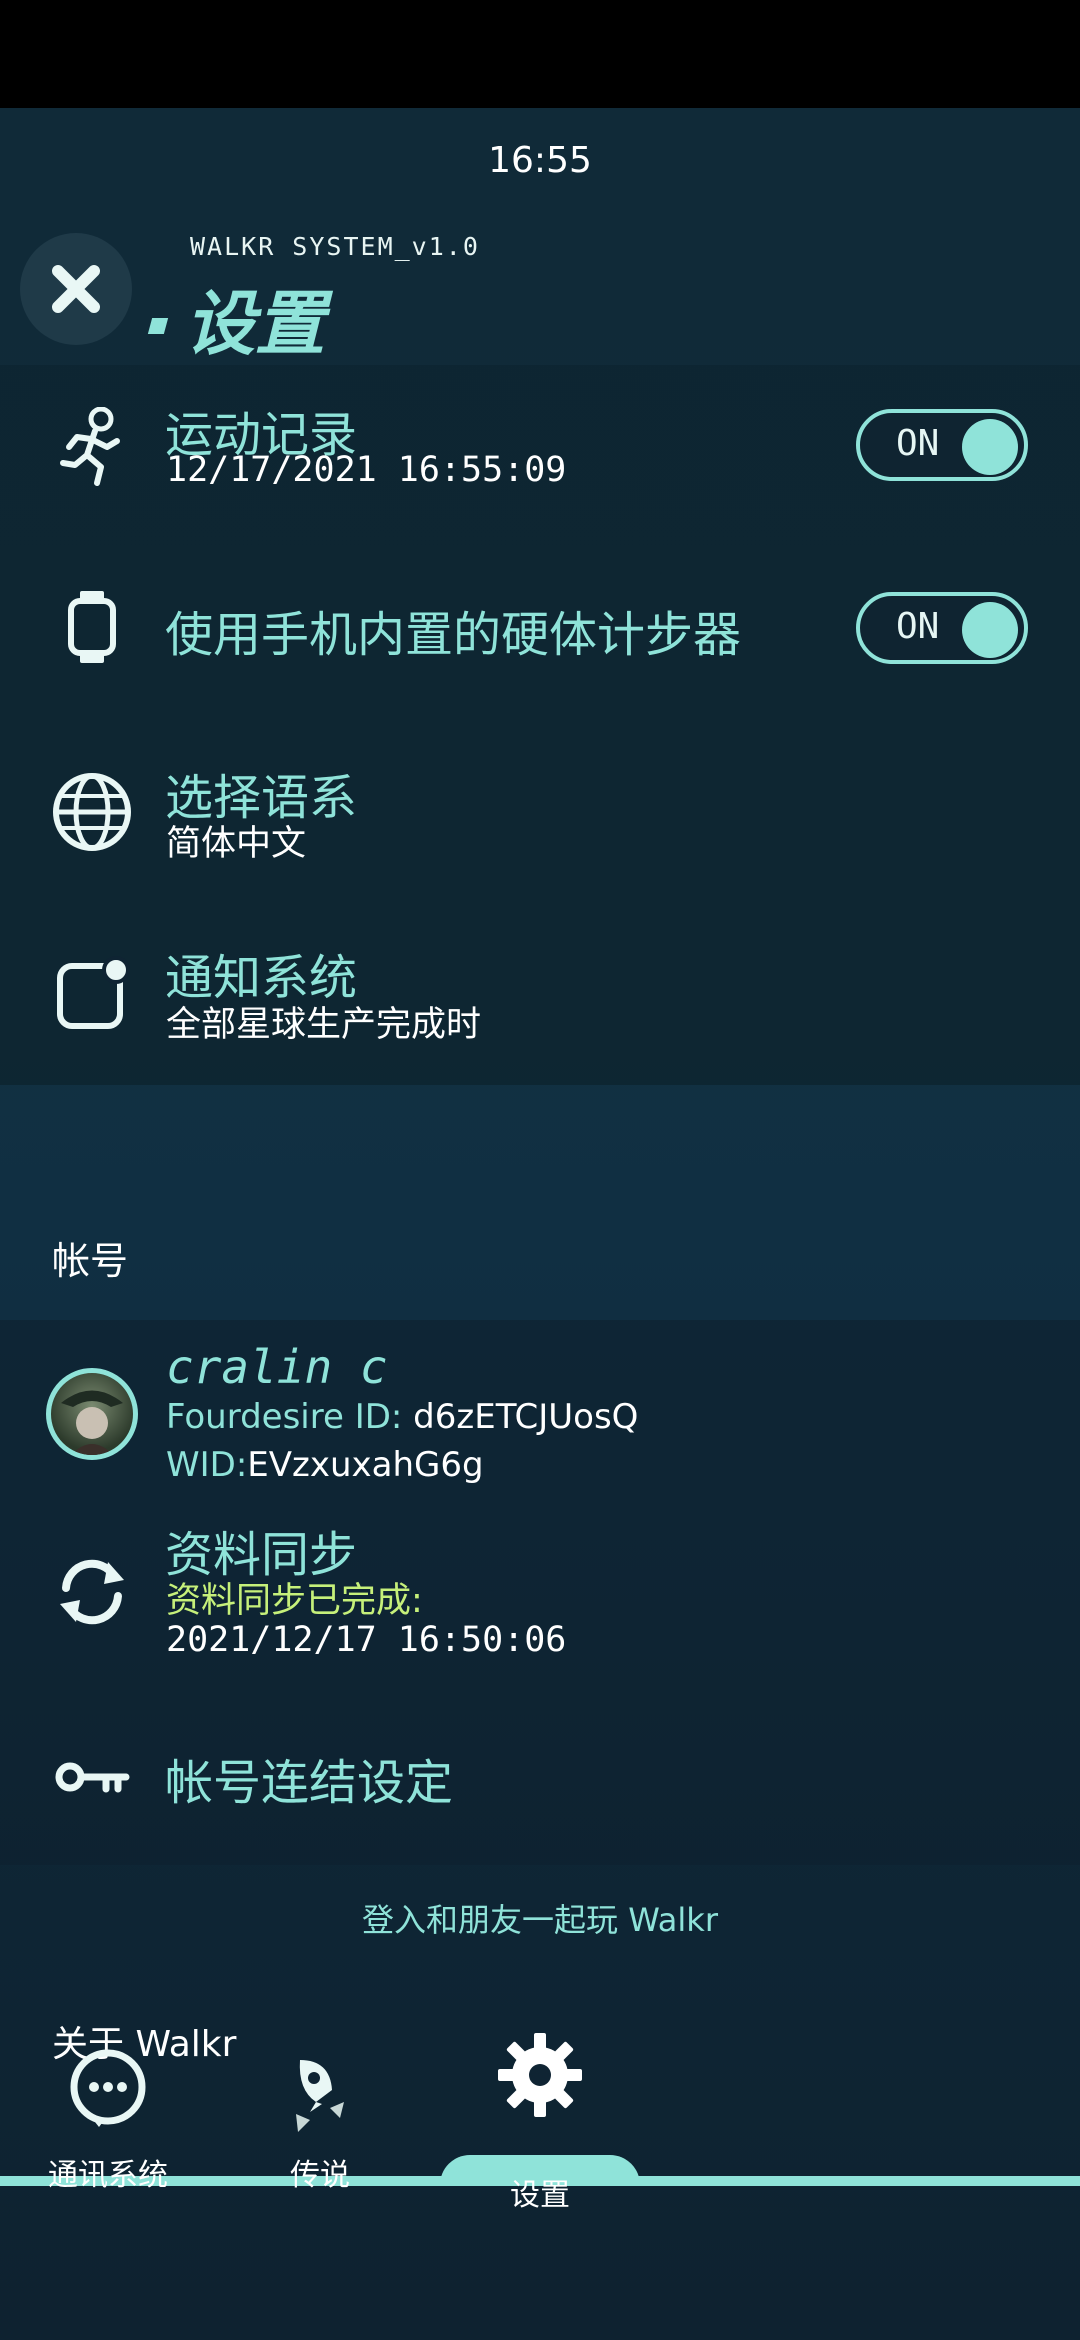 Image resolution: width=1080 pixels, height=2340 pixels. I want to click on fourdesire-id: Fourdesire ID: d6zETCJUosQ, so click(402, 1417).